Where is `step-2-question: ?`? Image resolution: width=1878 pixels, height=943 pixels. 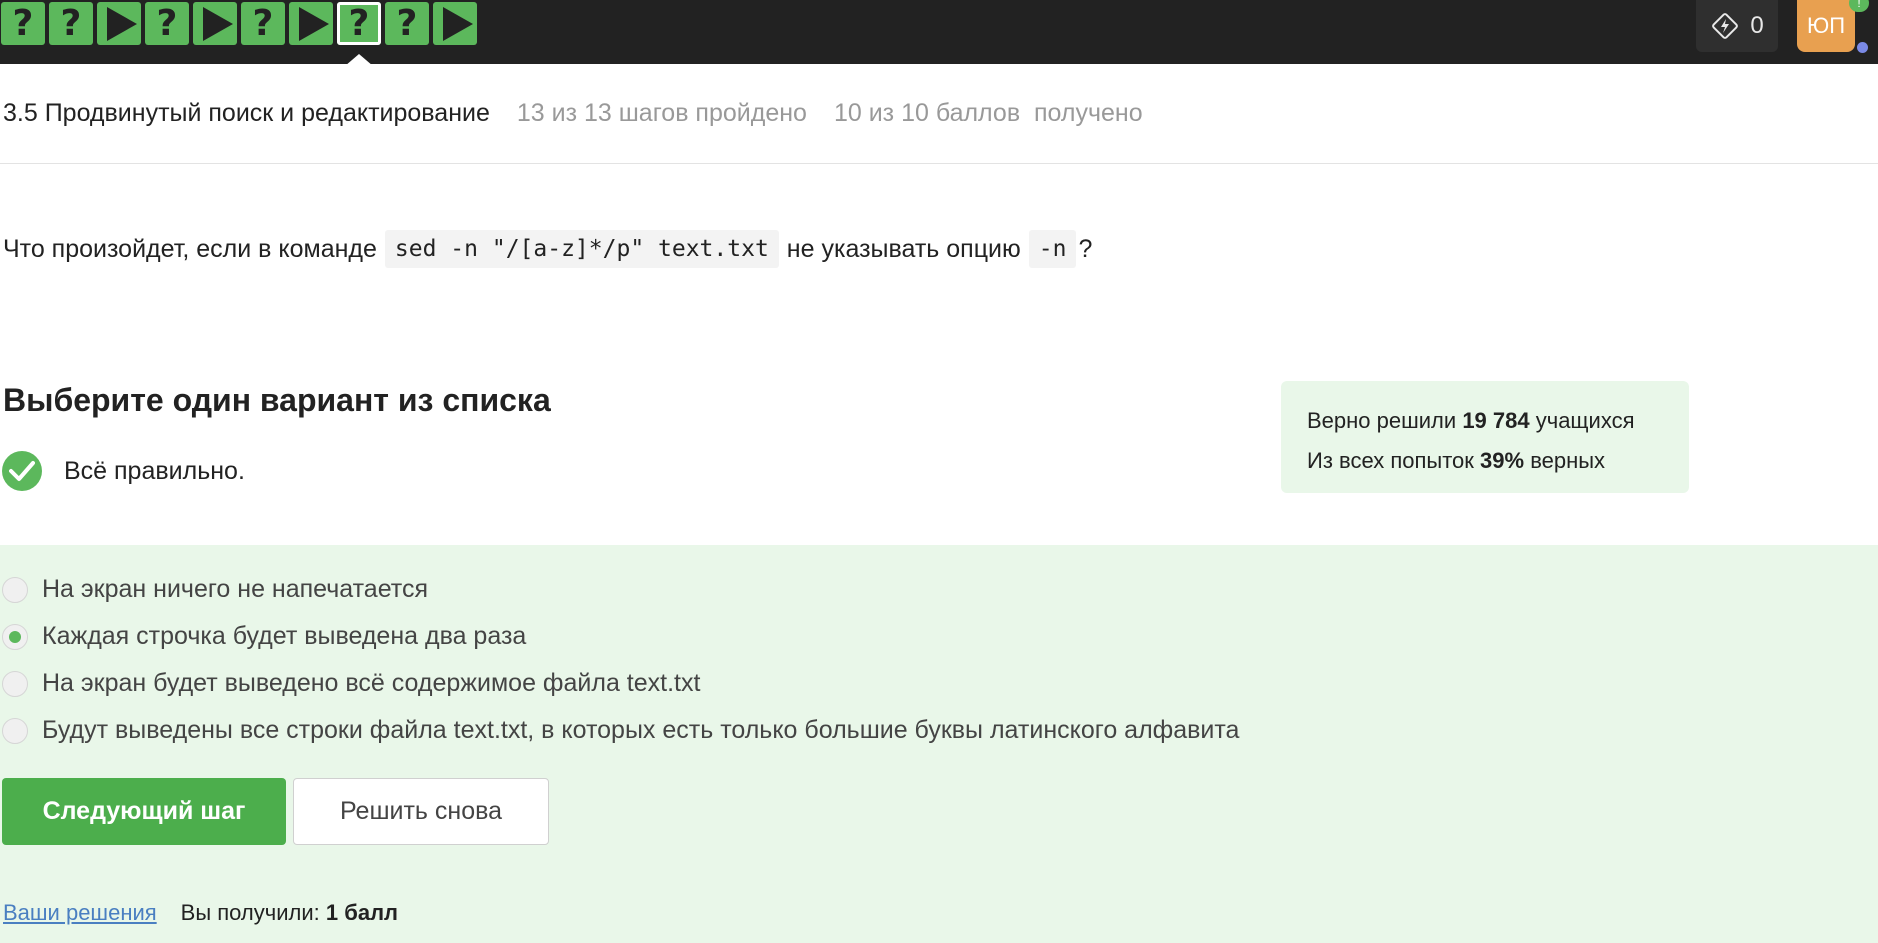 step-2-question: ? is located at coordinates (71, 23).